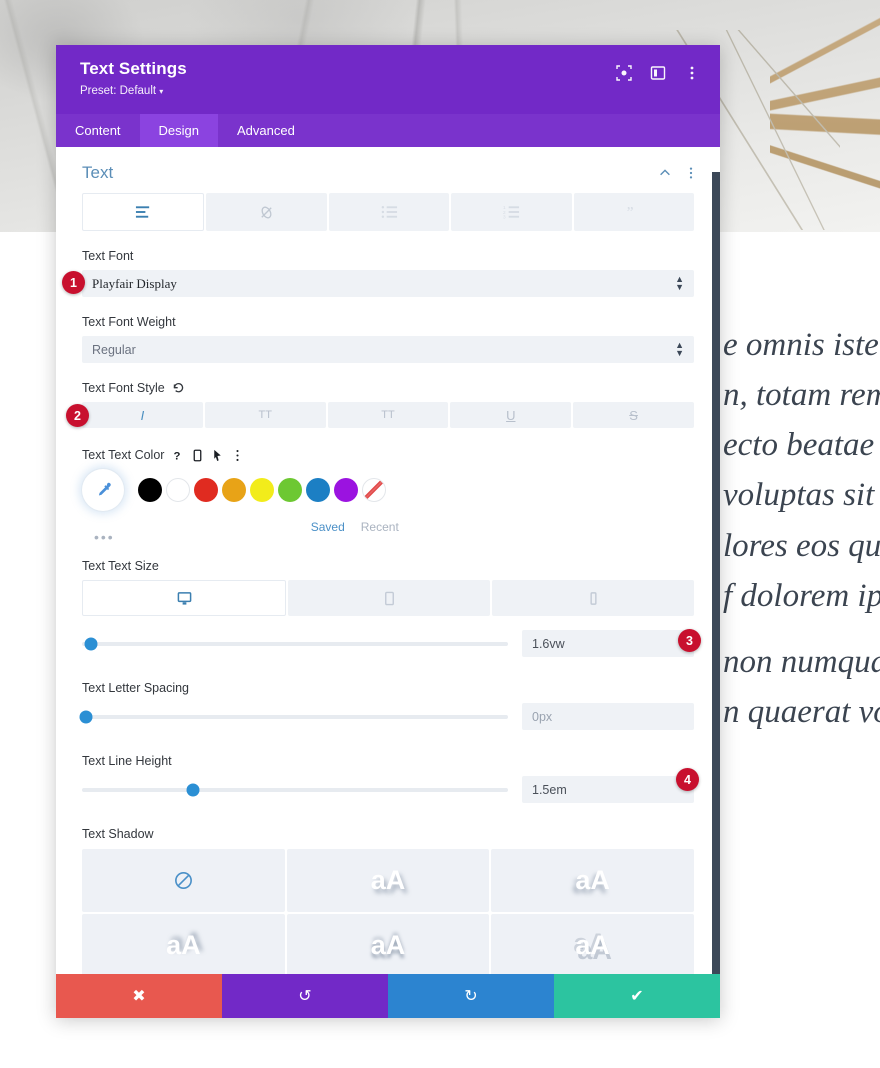 The height and width of the screenshot is (1068, 880). Describe the element at coordinates (388, 490) in the screenshot. I see `color-swatch-row` at that location.